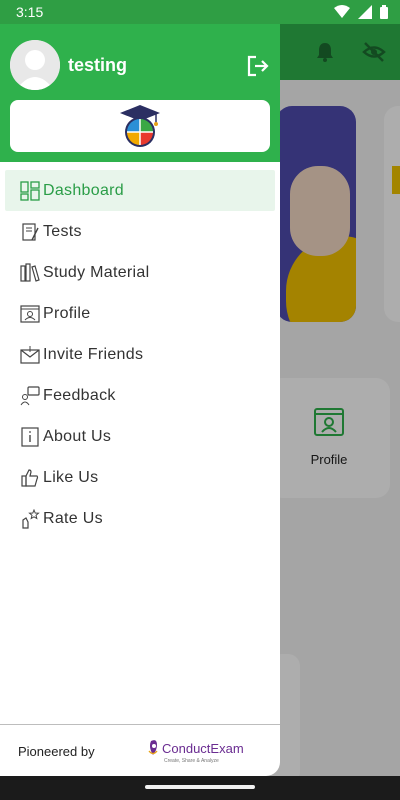 The height and width of the screenshot is (800, 400). I want to click on books-icon, so click(30, 272).